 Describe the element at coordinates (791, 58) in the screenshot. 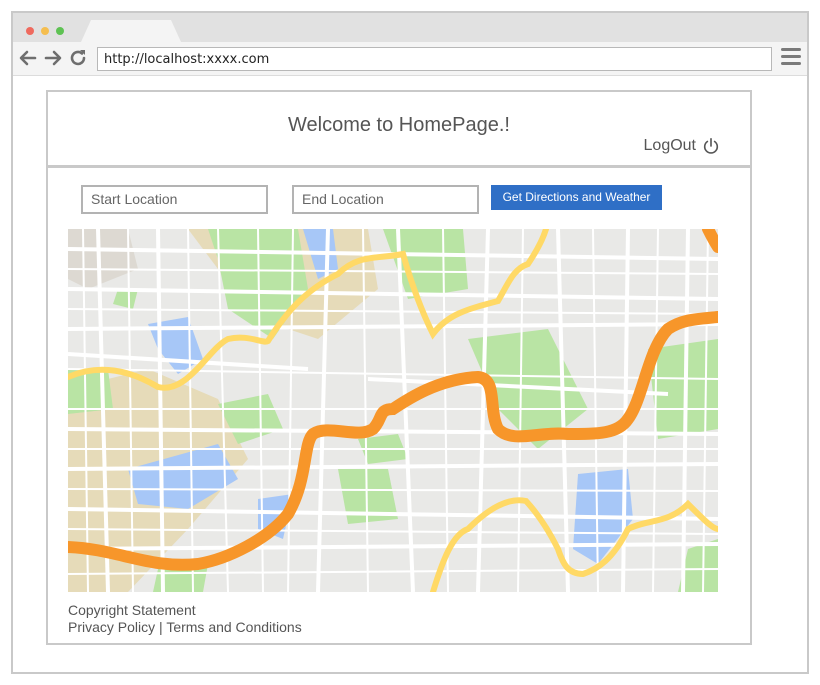

I see `hamburger-menu-icon` at that location.